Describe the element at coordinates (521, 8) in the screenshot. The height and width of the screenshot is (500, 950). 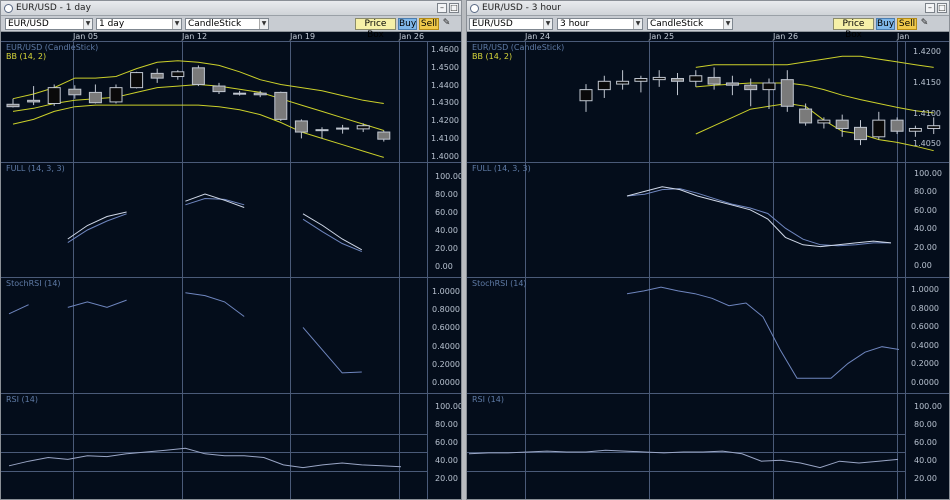
I see `window-title: EUR/USD - 3 hour` at that location.